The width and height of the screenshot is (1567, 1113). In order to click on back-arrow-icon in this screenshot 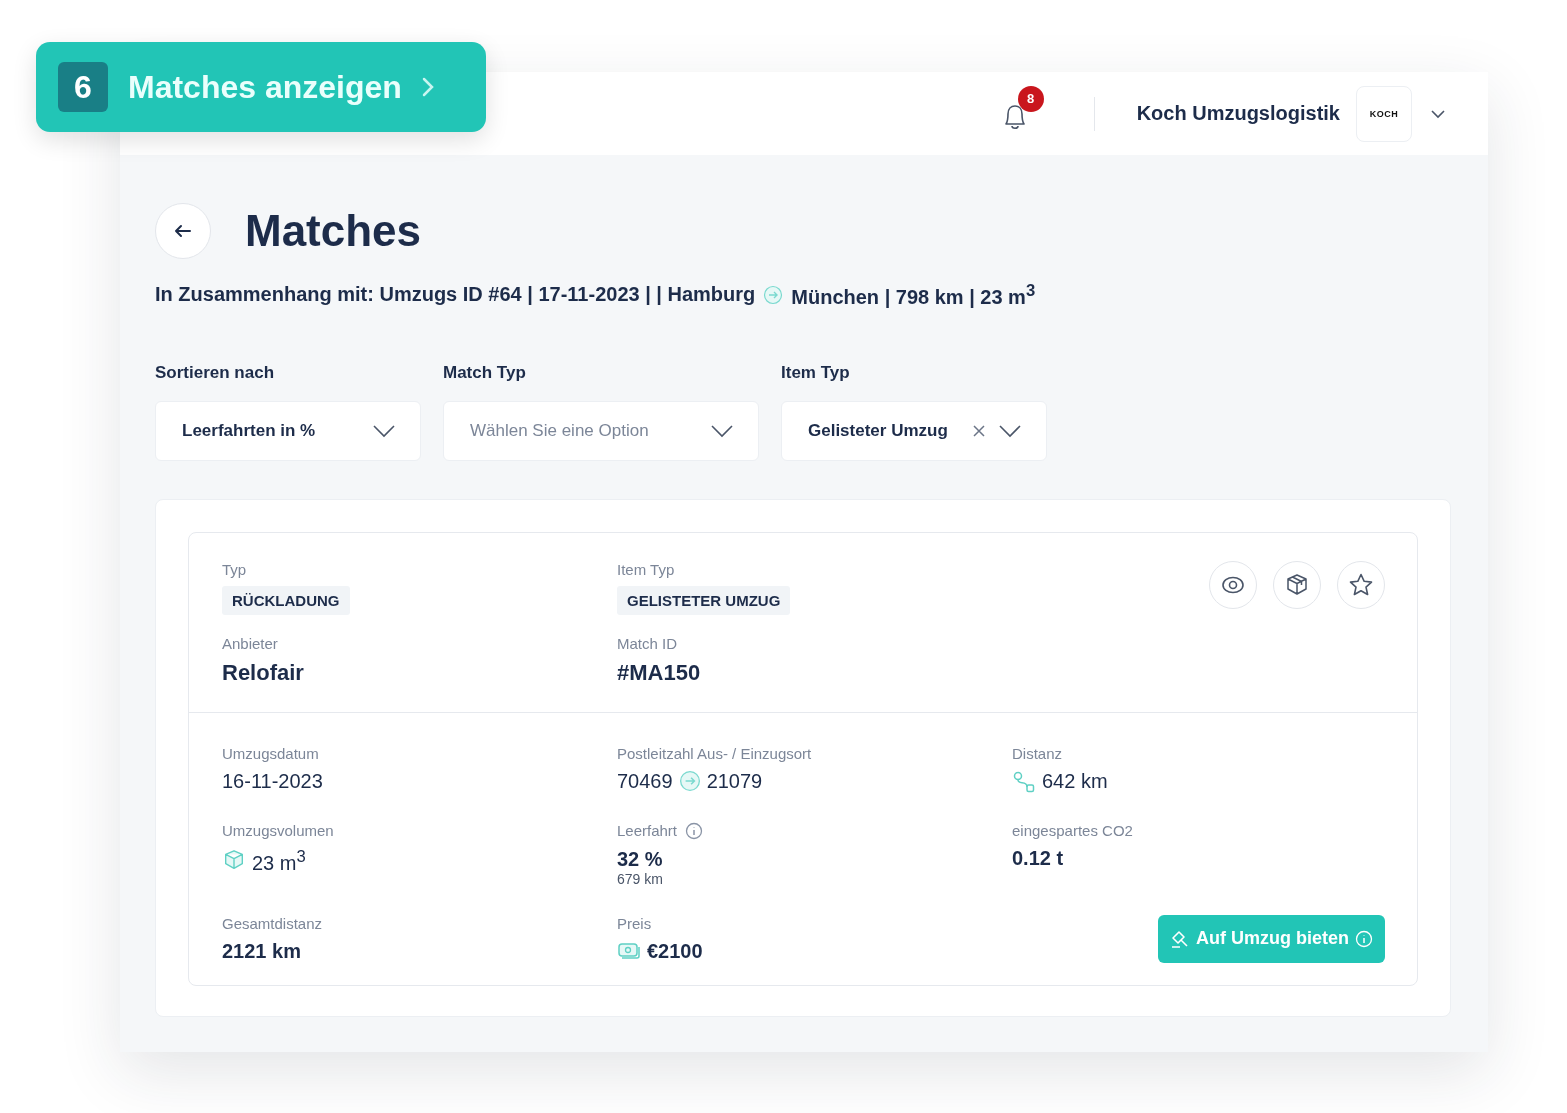, I will do `click(183, 231)`.